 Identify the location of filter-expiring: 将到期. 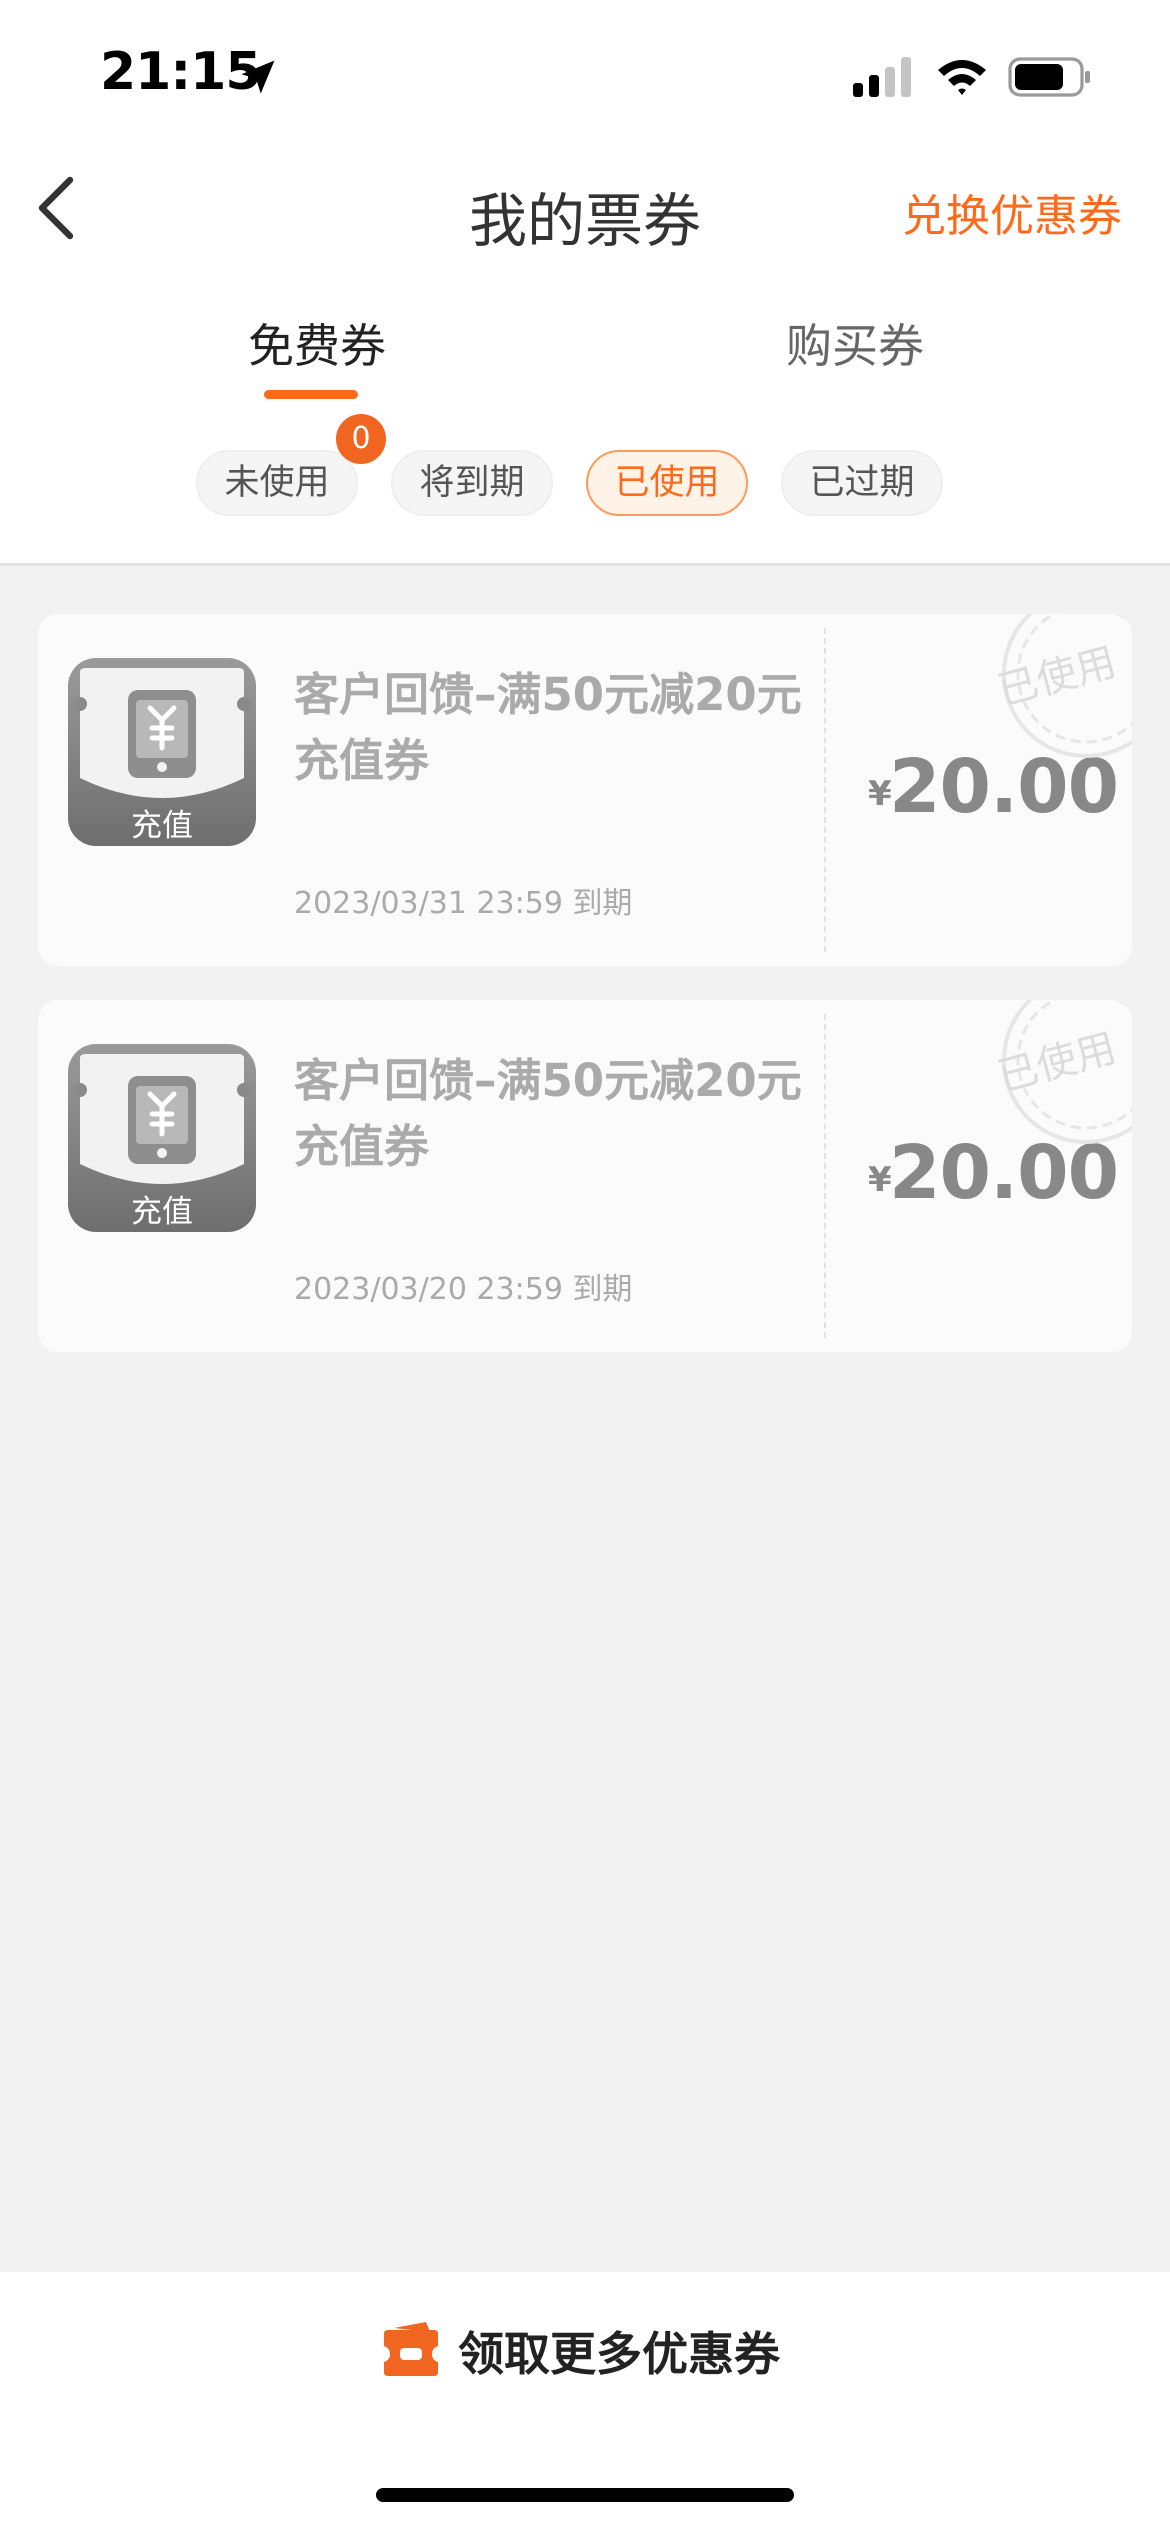
(472, 483).